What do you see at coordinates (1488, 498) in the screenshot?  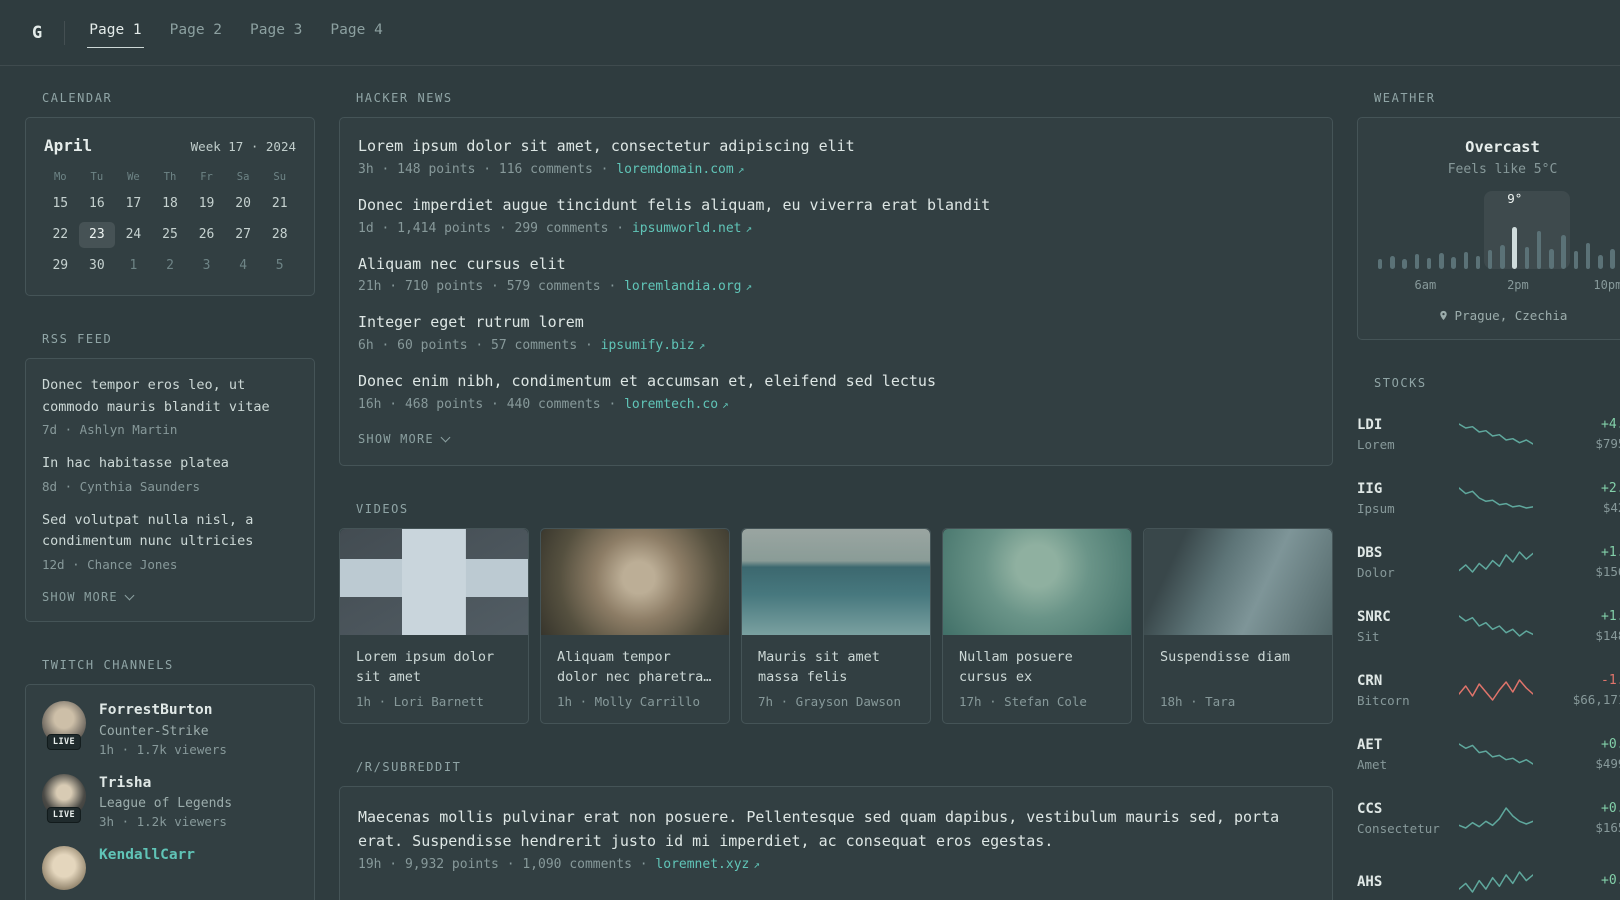 I see `stock-row: IIG Ipsum +2.84% $42.04` at bounding box center [1488, 498].